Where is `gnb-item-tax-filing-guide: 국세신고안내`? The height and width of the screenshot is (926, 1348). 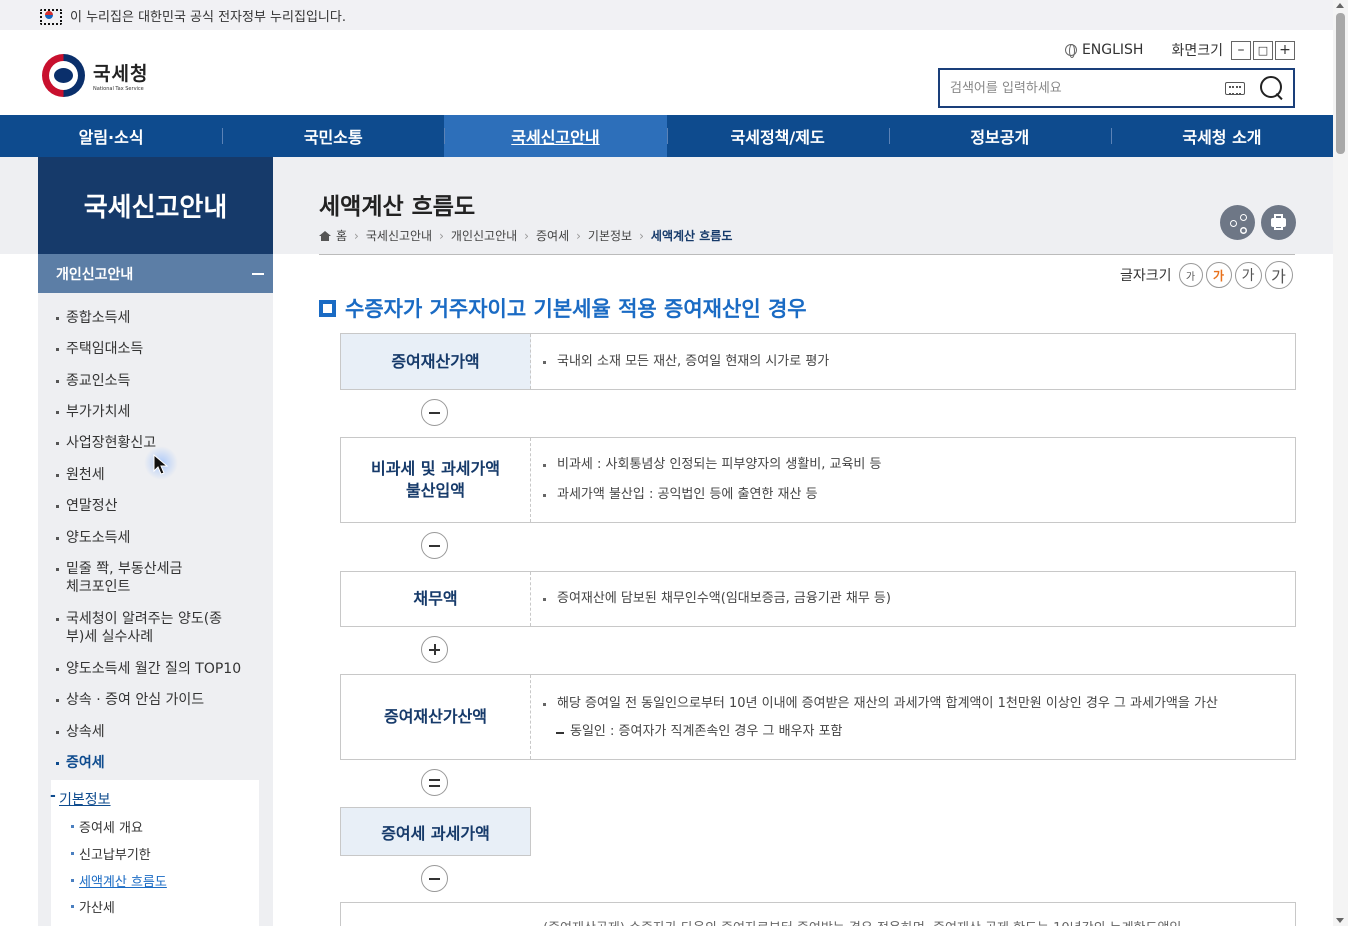
gnb-item-tax-filing-guide: 국세신고안내 is located at coordinates (555, 136).